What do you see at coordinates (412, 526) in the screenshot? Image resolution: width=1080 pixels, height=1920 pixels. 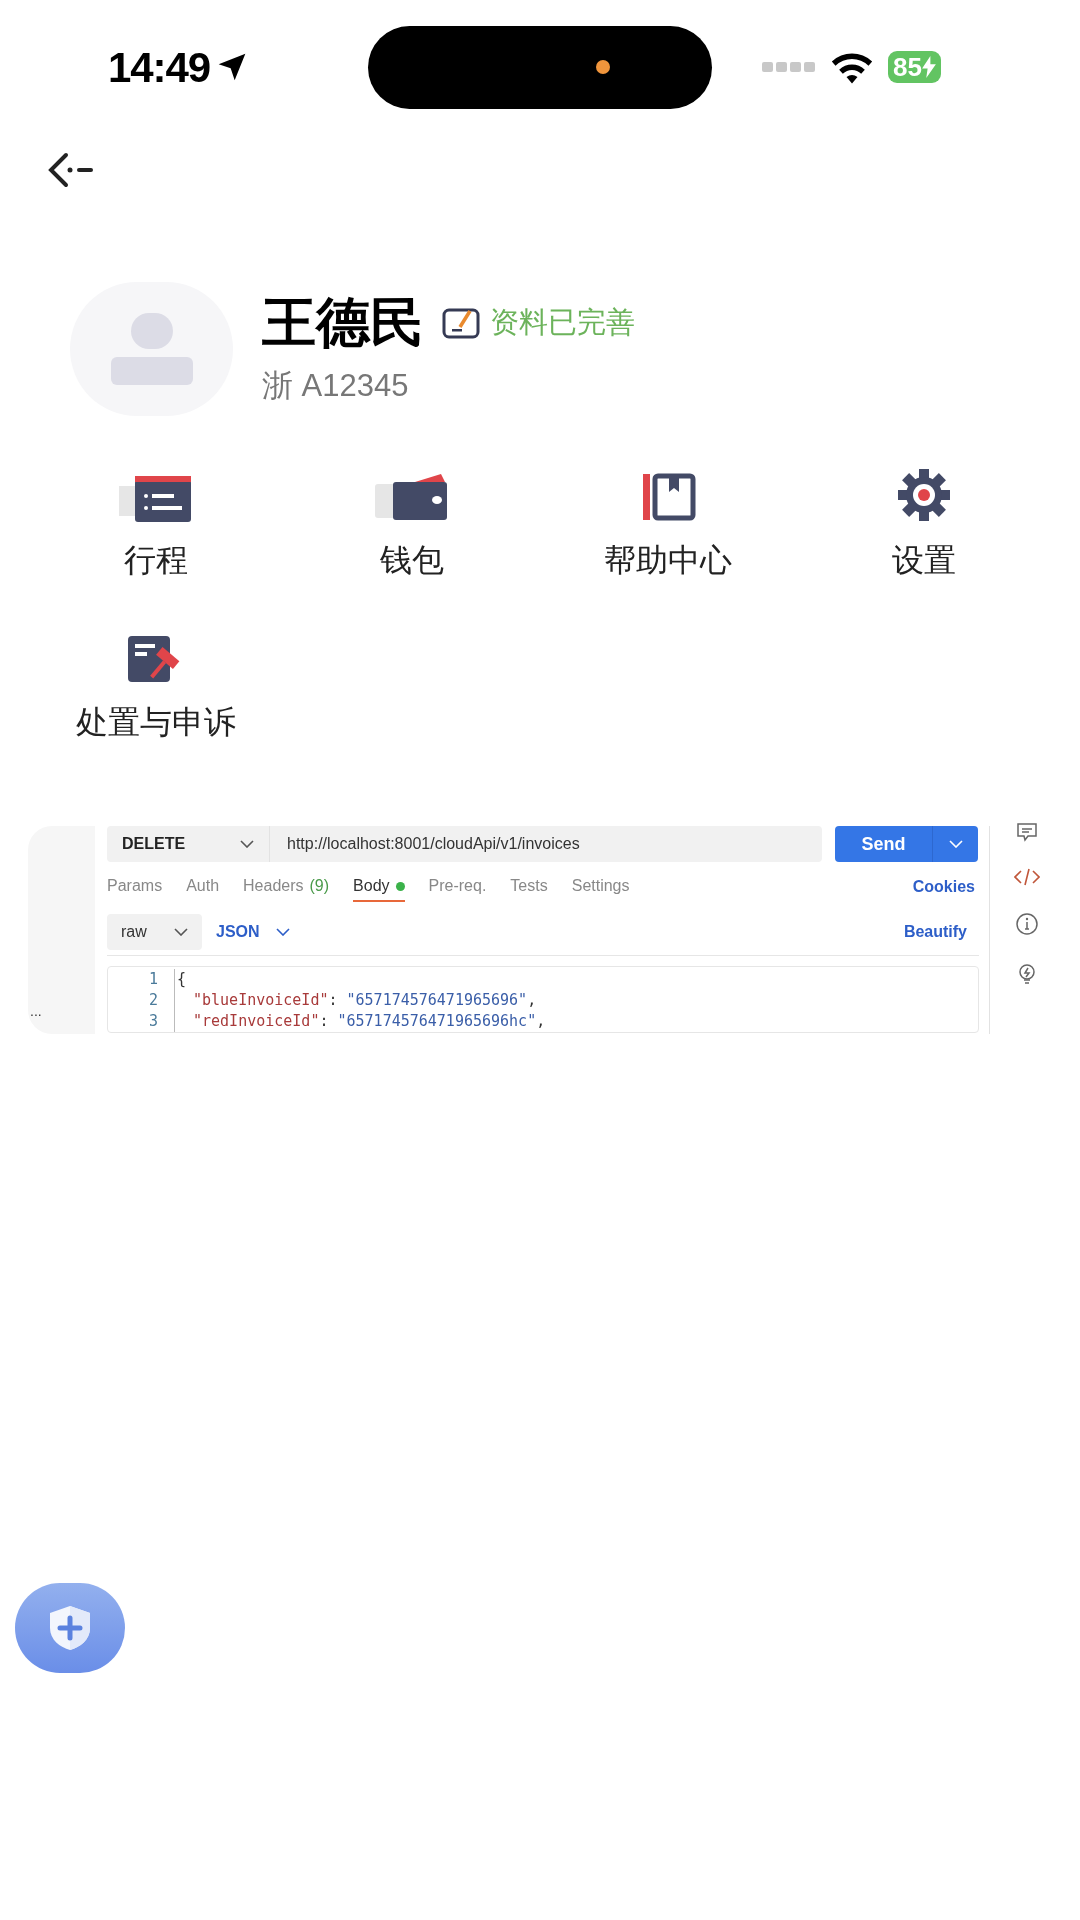 I see `menu-item: 钱包` at bounding box center [412, 526].